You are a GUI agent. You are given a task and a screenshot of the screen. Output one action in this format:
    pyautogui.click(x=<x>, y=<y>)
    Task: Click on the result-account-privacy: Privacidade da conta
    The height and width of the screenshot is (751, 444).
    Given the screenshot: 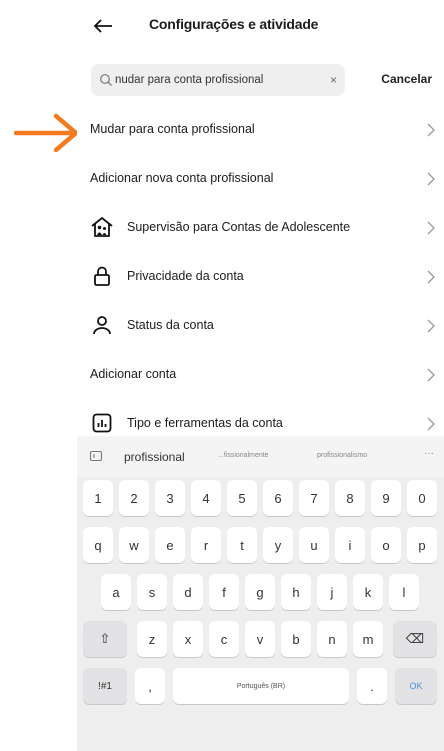 What is the action you would take?
    pyautogui.click(x=260, y=276)
    